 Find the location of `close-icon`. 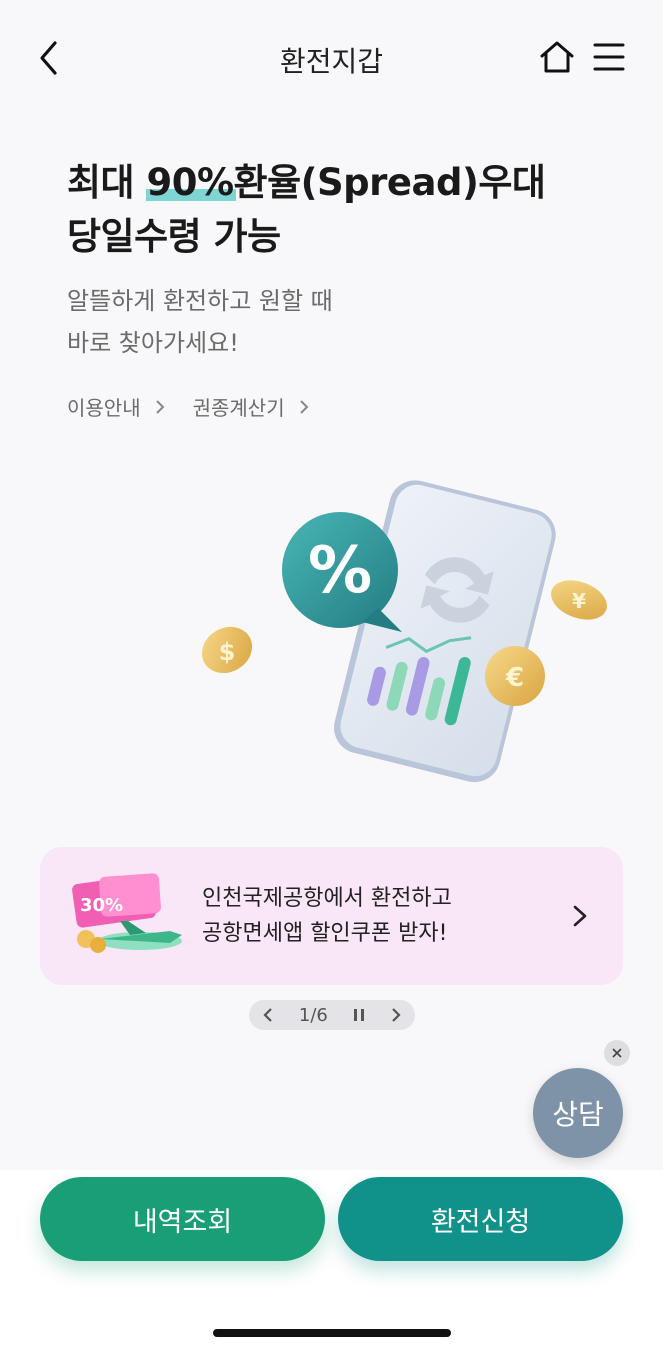

close-icon is located at coordinates (617, 1053).